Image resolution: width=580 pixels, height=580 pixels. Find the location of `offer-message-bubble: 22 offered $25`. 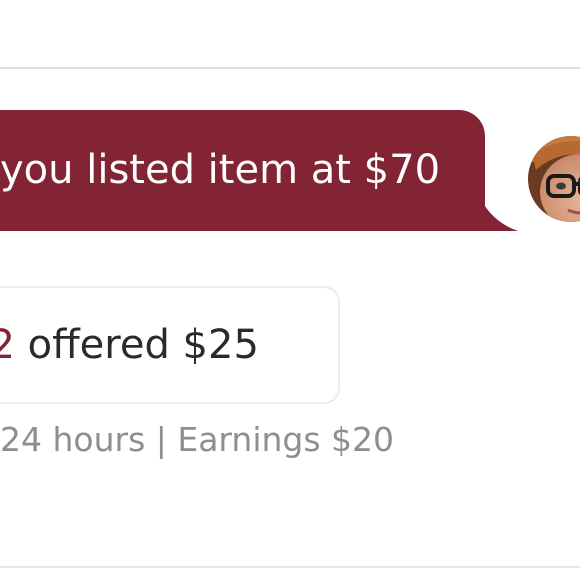

offer-message-bubble: 22 offered $25 is located at coordinates (170, 345).